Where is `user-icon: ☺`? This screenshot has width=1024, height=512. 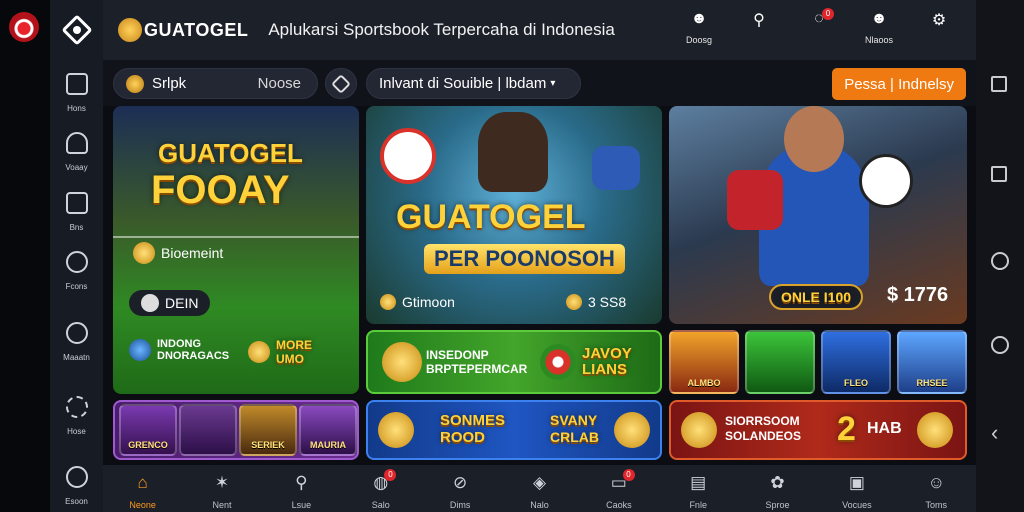
user-icon: ☺ is located at coordinates (936, 482).